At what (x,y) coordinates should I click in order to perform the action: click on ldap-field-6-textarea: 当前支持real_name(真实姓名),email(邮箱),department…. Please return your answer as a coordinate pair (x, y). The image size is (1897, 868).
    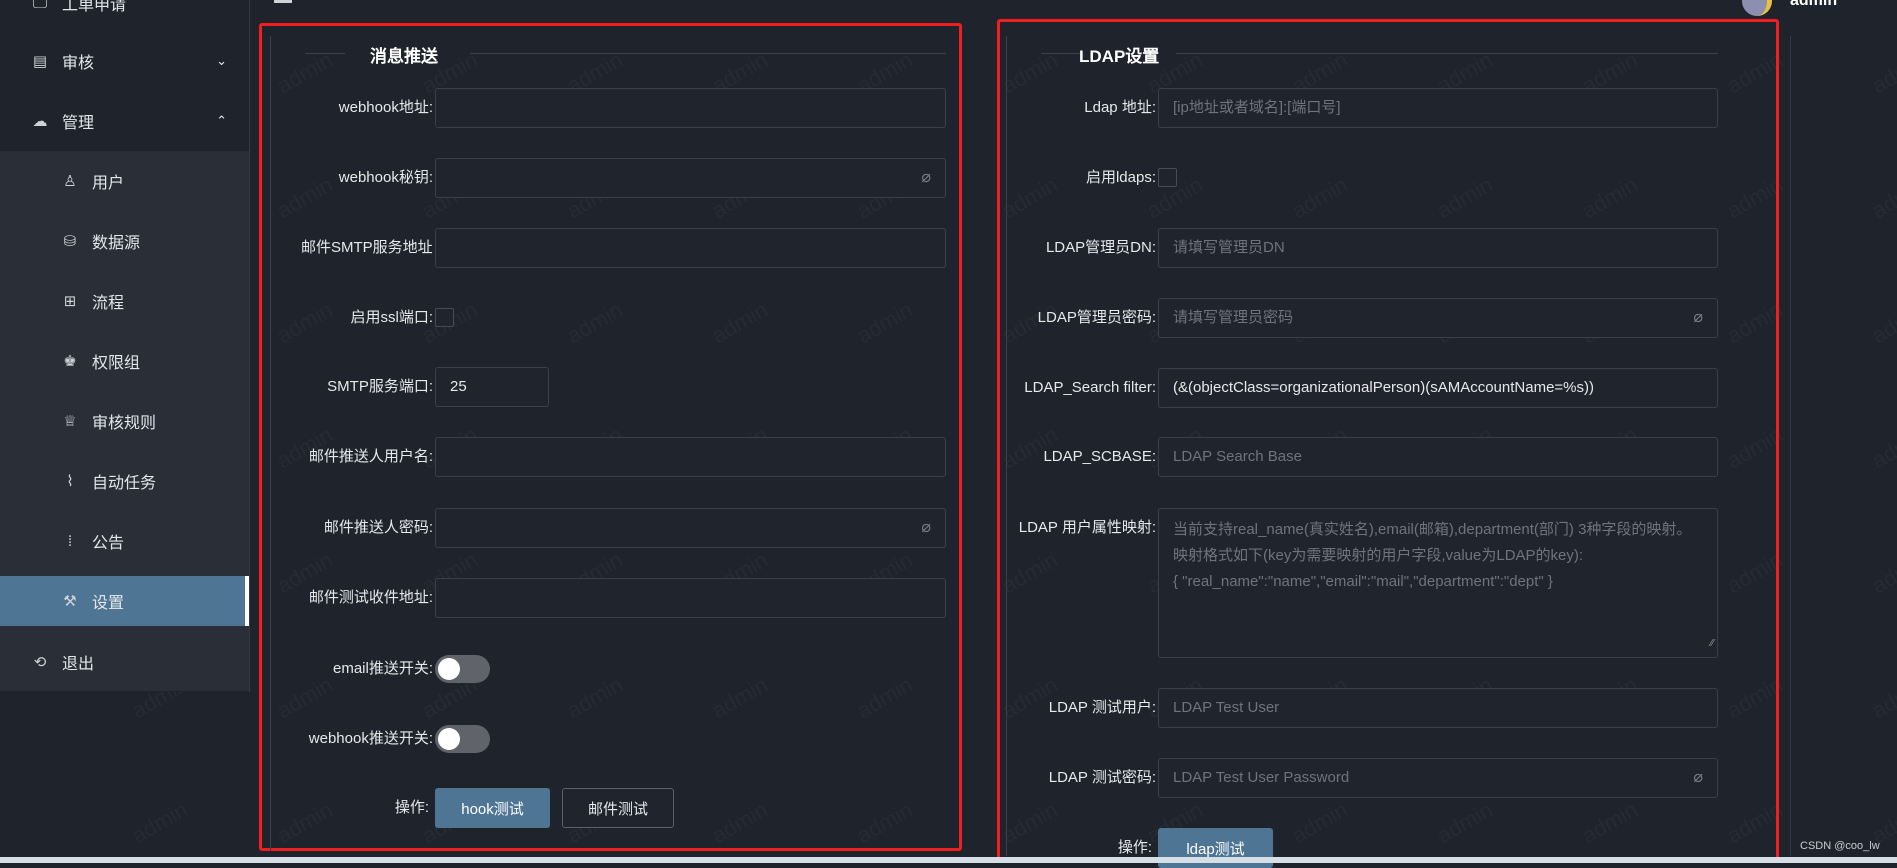
    Looking at the image, I should click on (1438, 583).